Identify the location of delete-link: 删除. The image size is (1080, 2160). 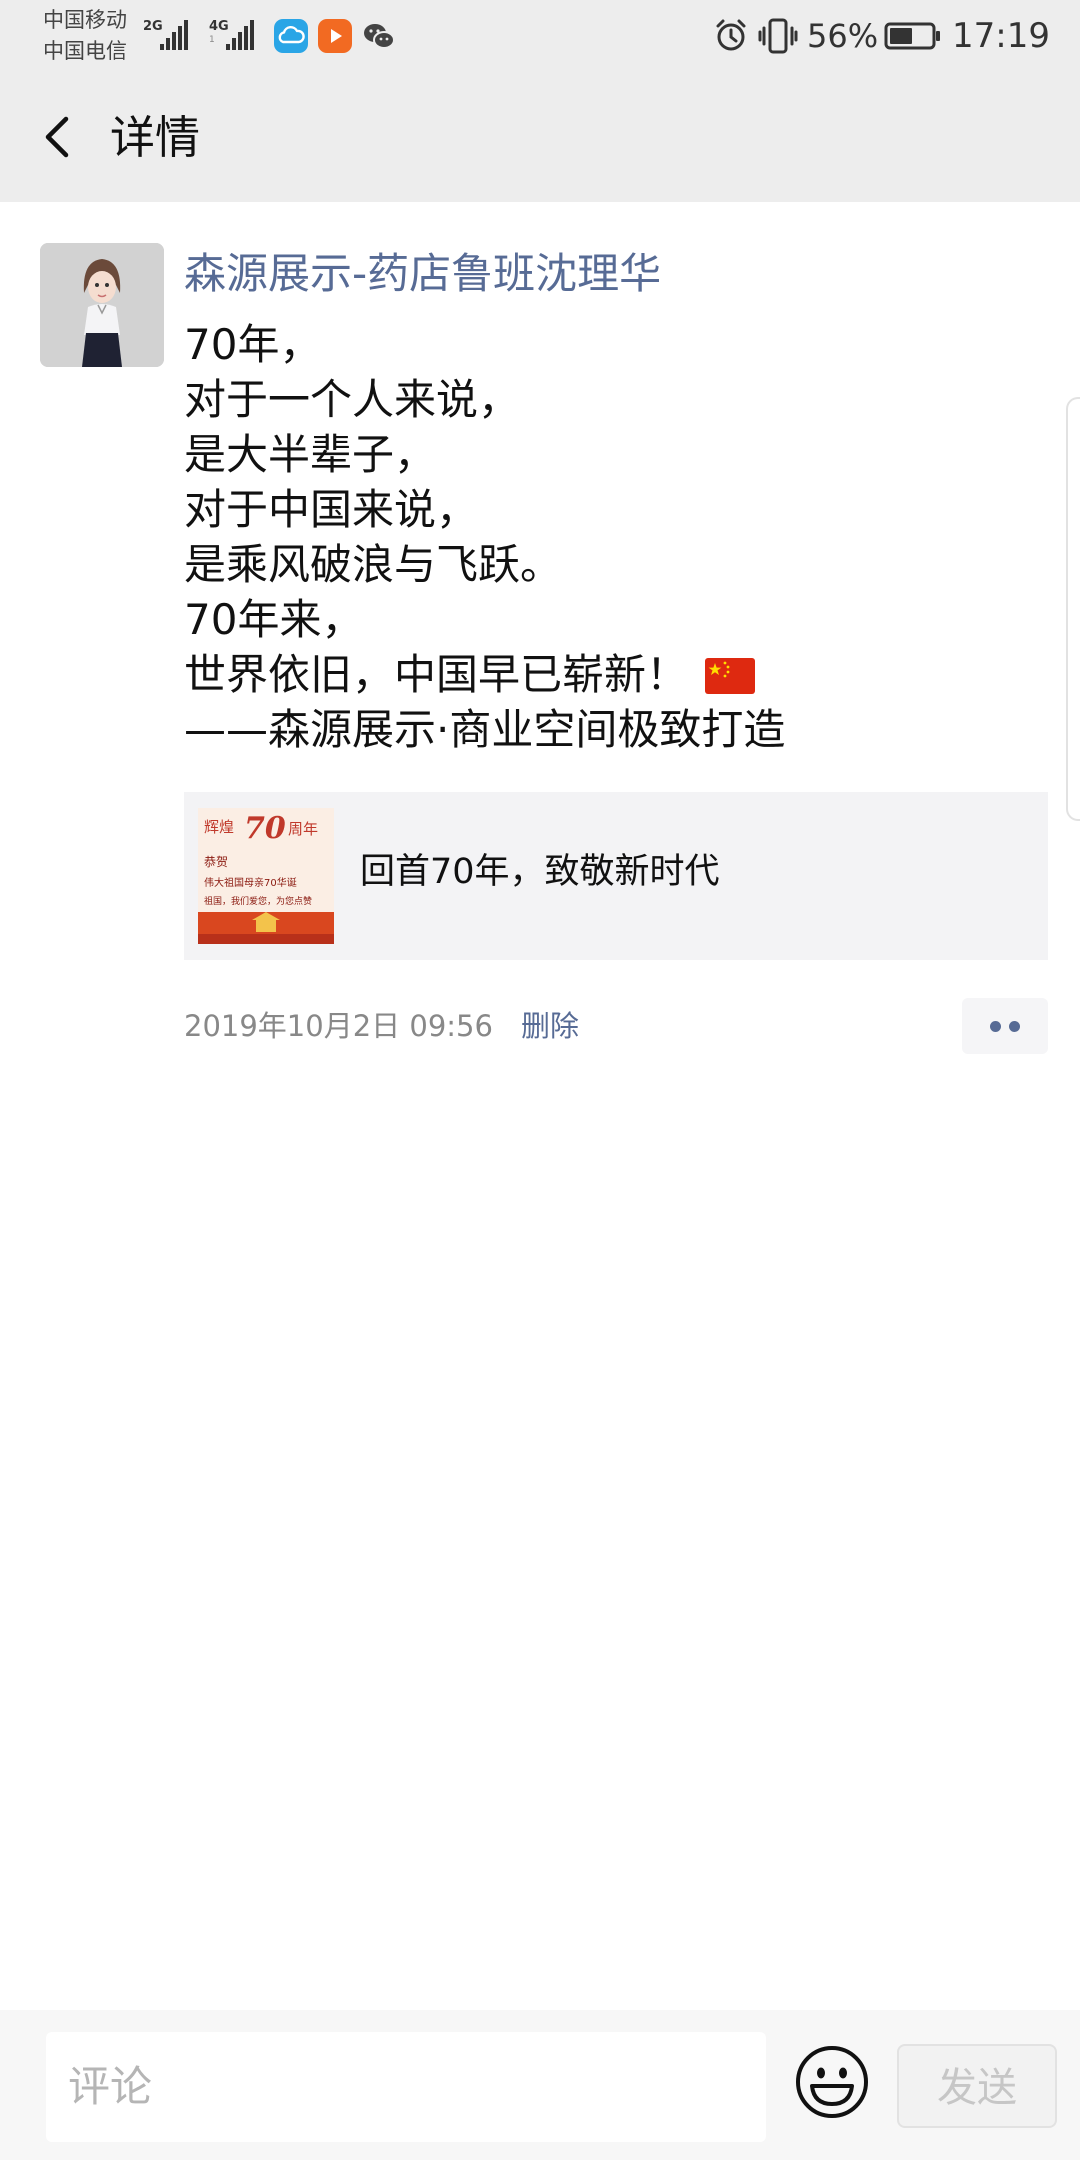
(550, 1026).